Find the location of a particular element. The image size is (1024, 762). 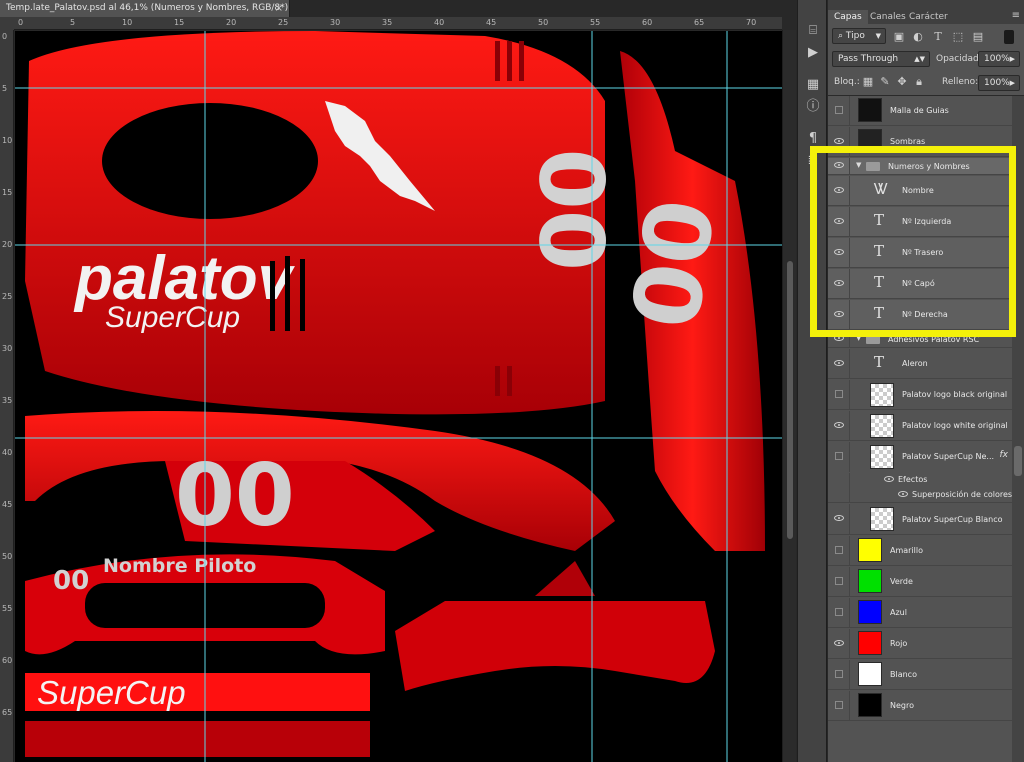

panel-dock-strip: ⌸ ▶ ▦ ⓘ ¶ ≣ is located at coordinates (812, 381).